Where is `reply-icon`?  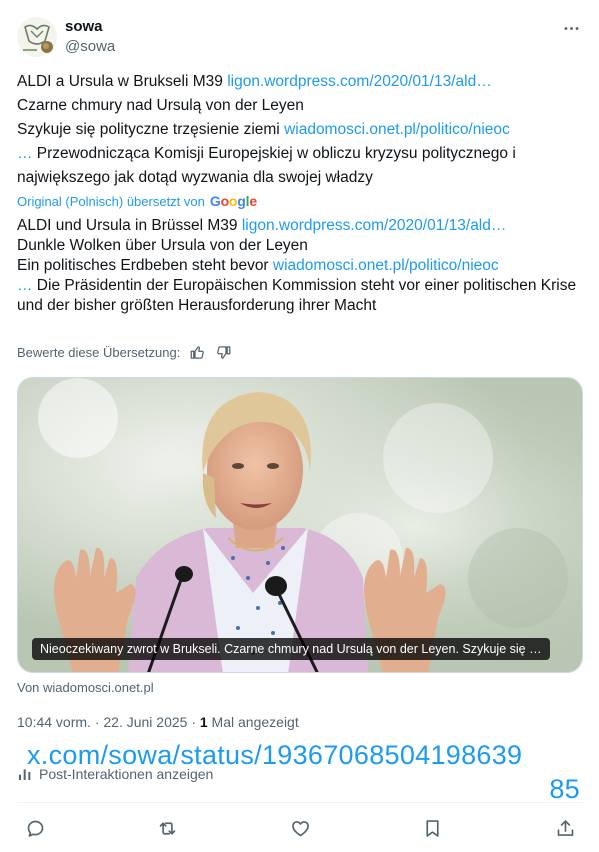
reply-icon is located at coordinates (35, 828).